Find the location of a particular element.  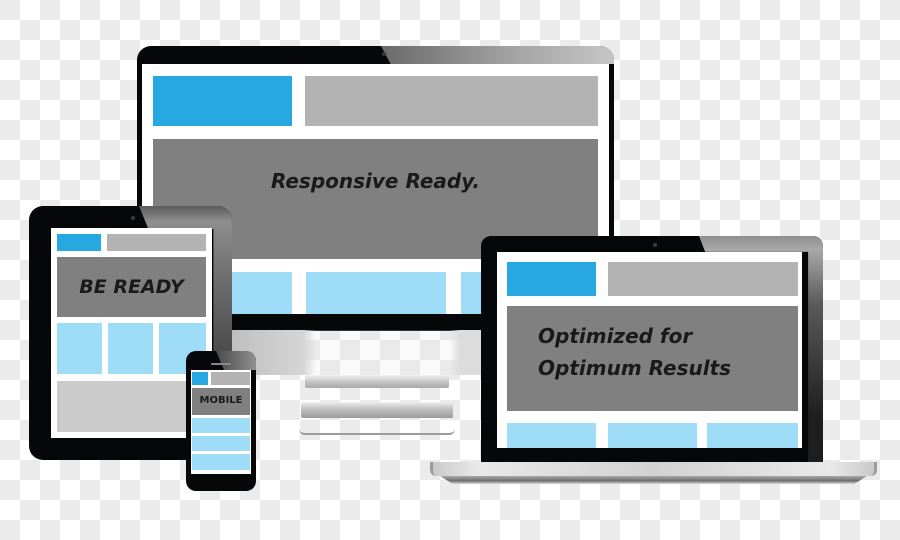

tablet-hero-text: BE READY is located at coordinates (131, 287).